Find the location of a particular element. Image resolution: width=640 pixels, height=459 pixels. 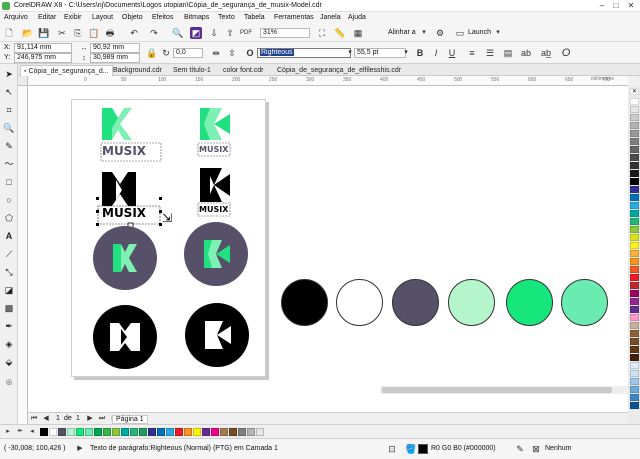

tab-background: Background.cdr is located at coordinates (137, 70).